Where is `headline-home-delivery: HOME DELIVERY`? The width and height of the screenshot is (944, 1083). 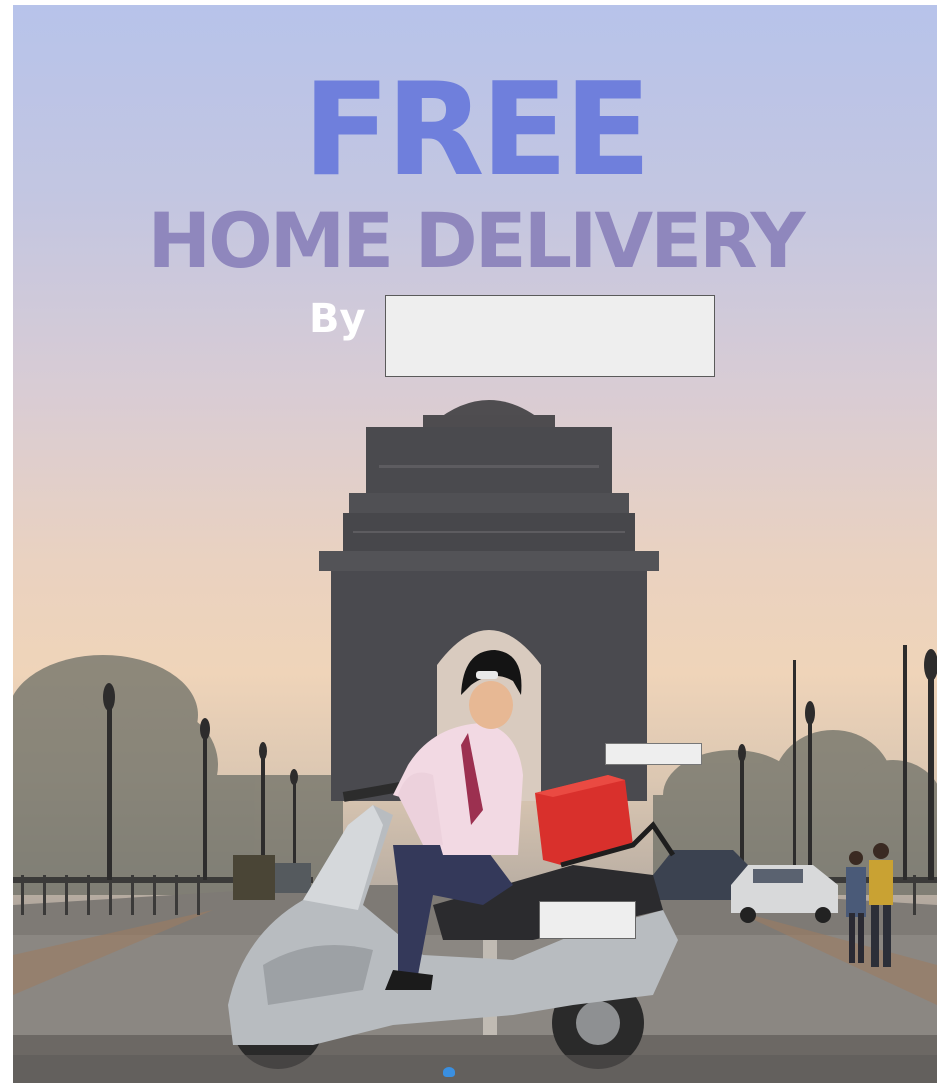
headline-home-delivery: HOME DELIVERY is located at coordinates (476, 240).